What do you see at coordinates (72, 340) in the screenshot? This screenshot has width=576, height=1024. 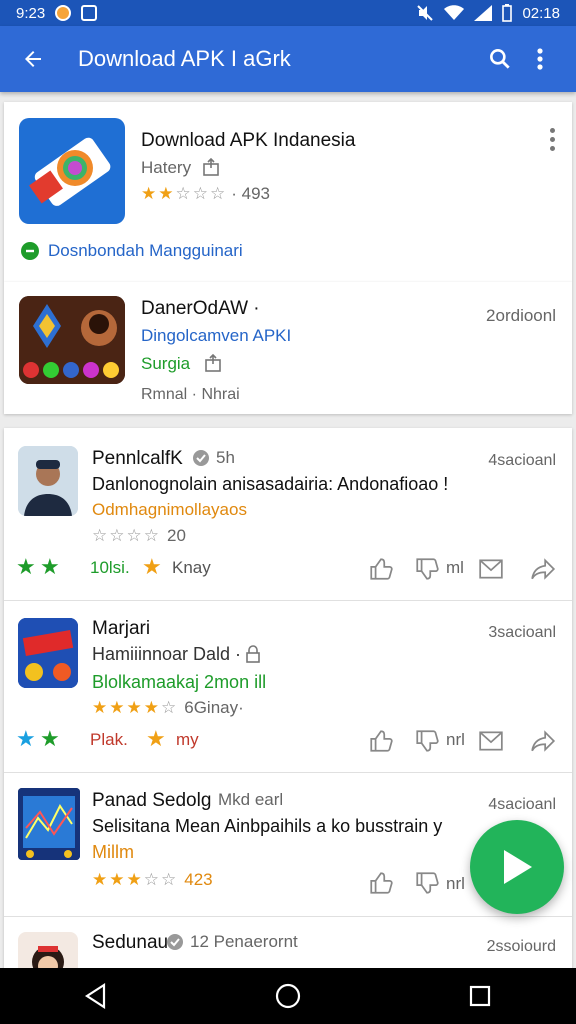 I see `promo-app-icon` at bounding box center [72, 340].